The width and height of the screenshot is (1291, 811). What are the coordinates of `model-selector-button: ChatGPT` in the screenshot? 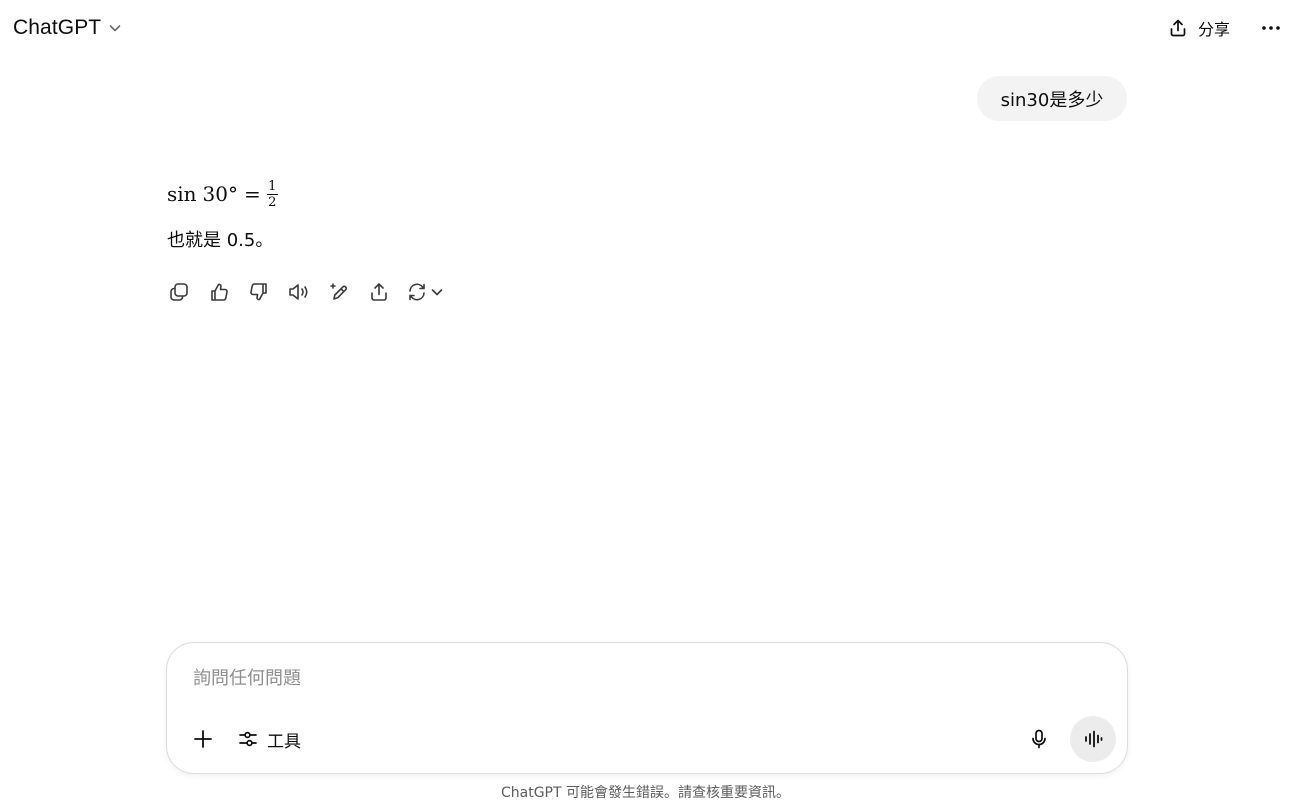 It's located at (68, 28).